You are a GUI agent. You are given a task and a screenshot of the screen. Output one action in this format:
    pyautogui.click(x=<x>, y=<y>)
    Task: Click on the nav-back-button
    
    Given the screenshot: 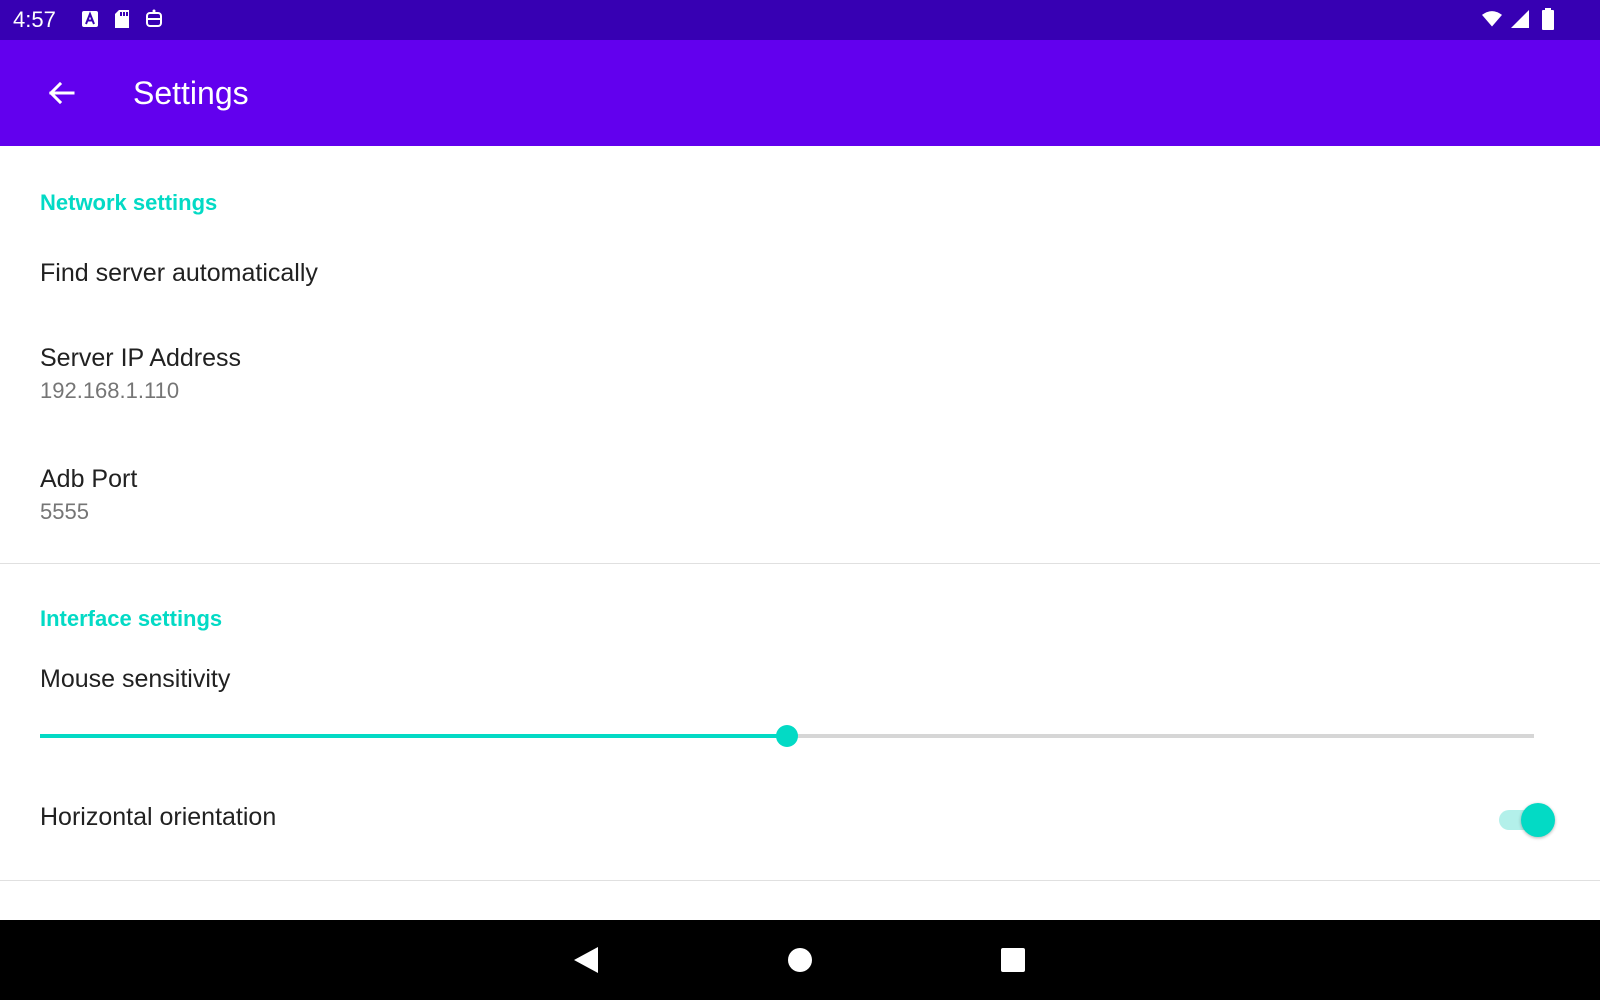 What is the action you would take?
    pyautogui.click(x=586, y=960)
    